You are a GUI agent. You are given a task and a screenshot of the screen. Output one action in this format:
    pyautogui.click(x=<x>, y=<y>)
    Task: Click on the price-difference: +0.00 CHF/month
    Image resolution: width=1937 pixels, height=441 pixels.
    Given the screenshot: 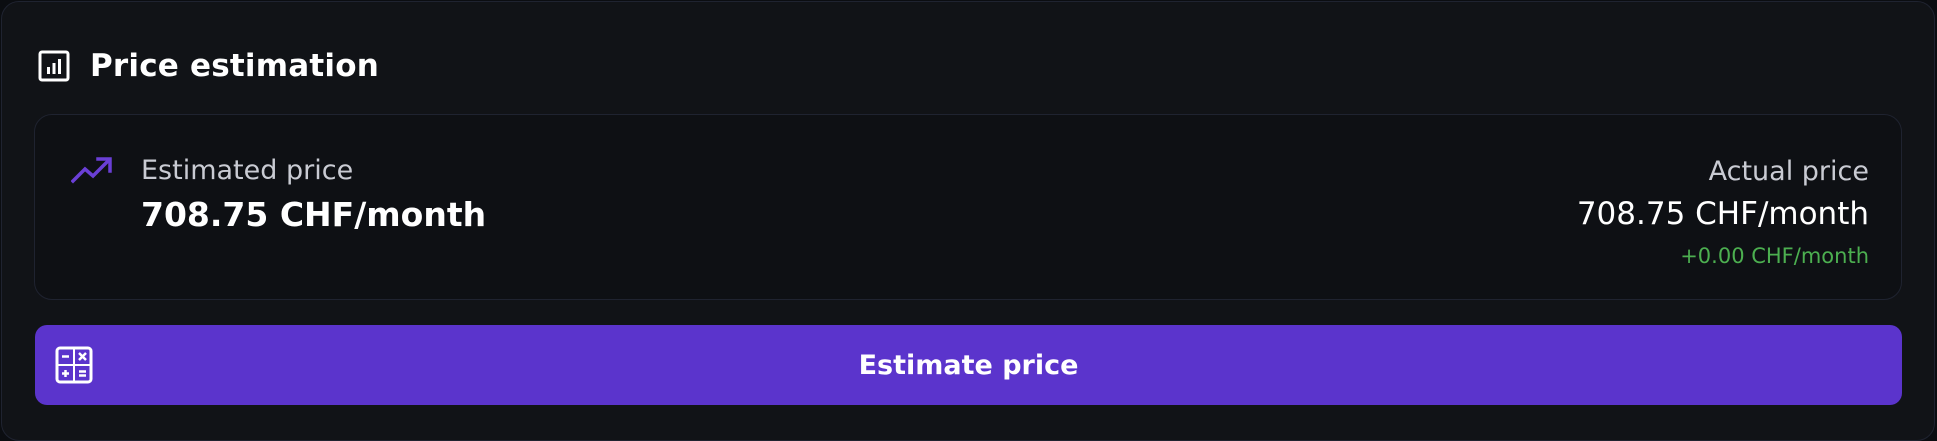 What is the action you would take?
    pyautogui.click(x=1774, y=256)
    